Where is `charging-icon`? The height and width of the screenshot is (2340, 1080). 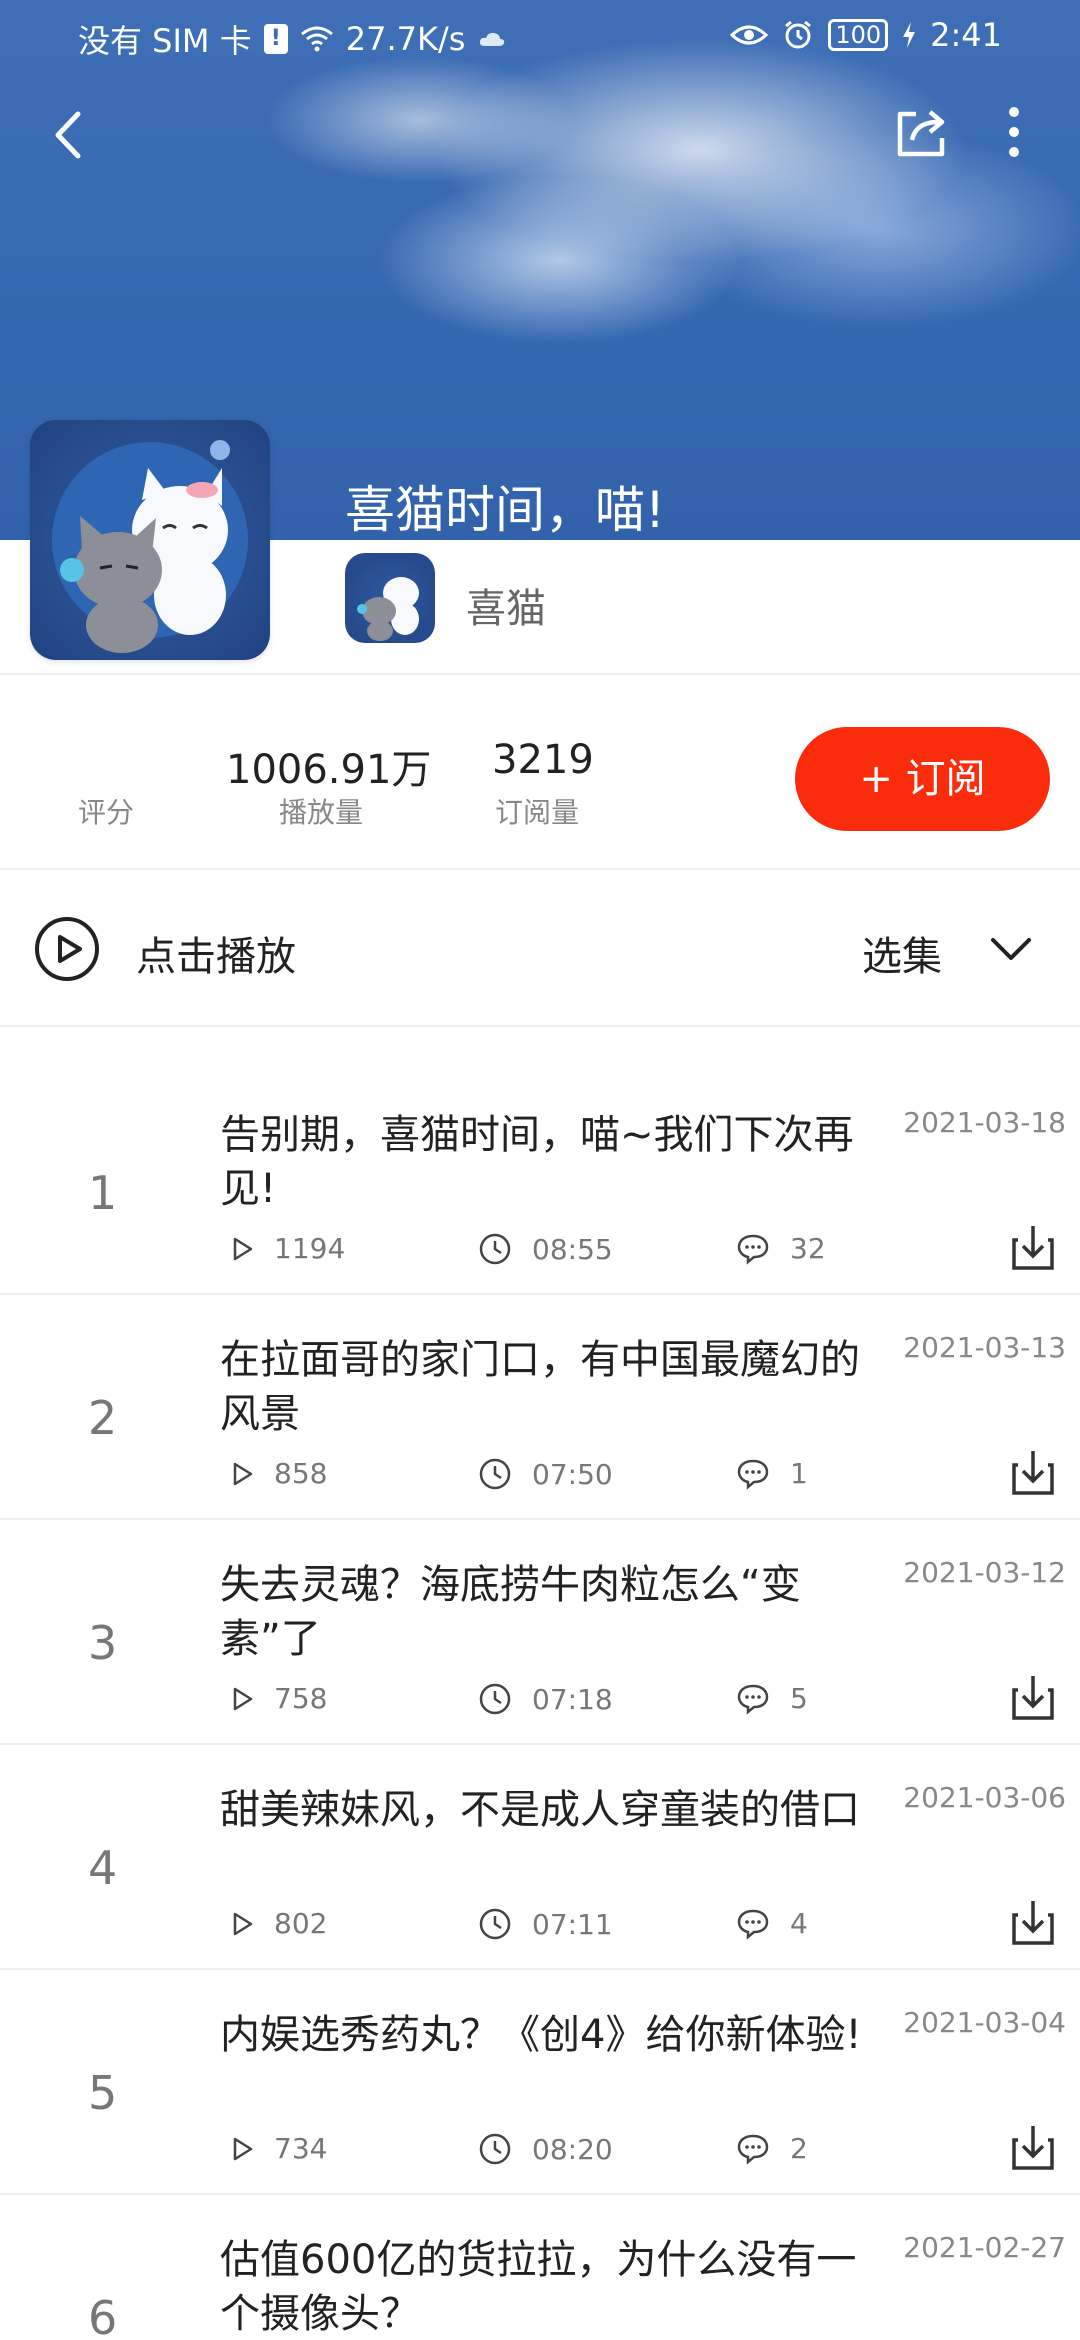 charging-icon is located at coordinates (909, 35).